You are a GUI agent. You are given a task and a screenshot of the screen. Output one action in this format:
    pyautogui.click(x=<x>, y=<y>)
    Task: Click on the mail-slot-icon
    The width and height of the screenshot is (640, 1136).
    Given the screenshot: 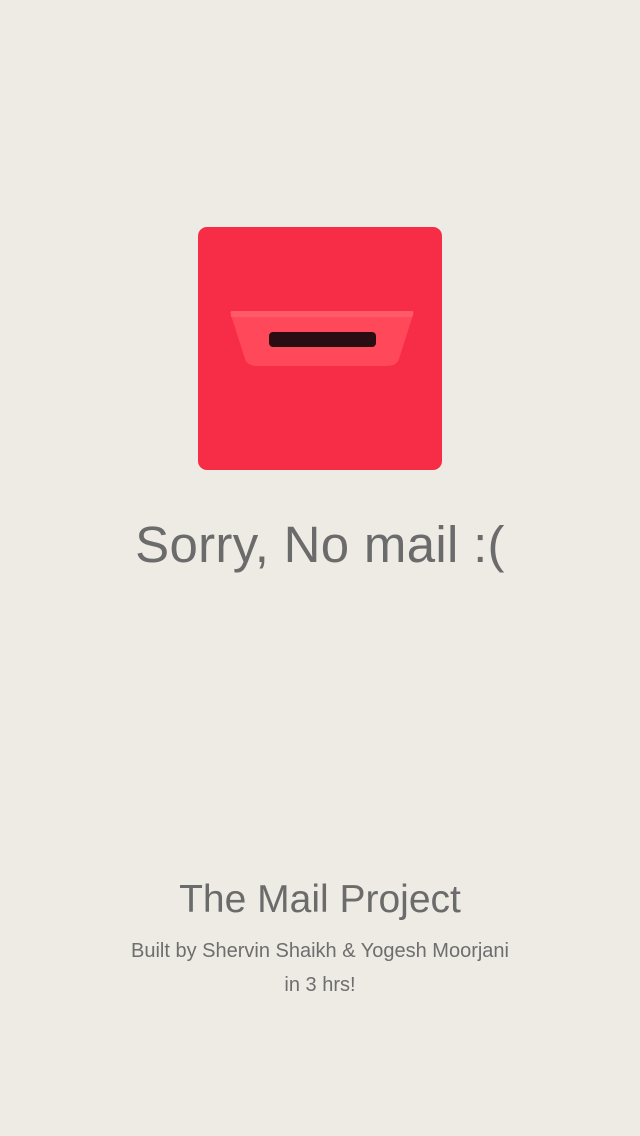 What is the action you would take?
    pyautogui.click(x=322, y=338)
    